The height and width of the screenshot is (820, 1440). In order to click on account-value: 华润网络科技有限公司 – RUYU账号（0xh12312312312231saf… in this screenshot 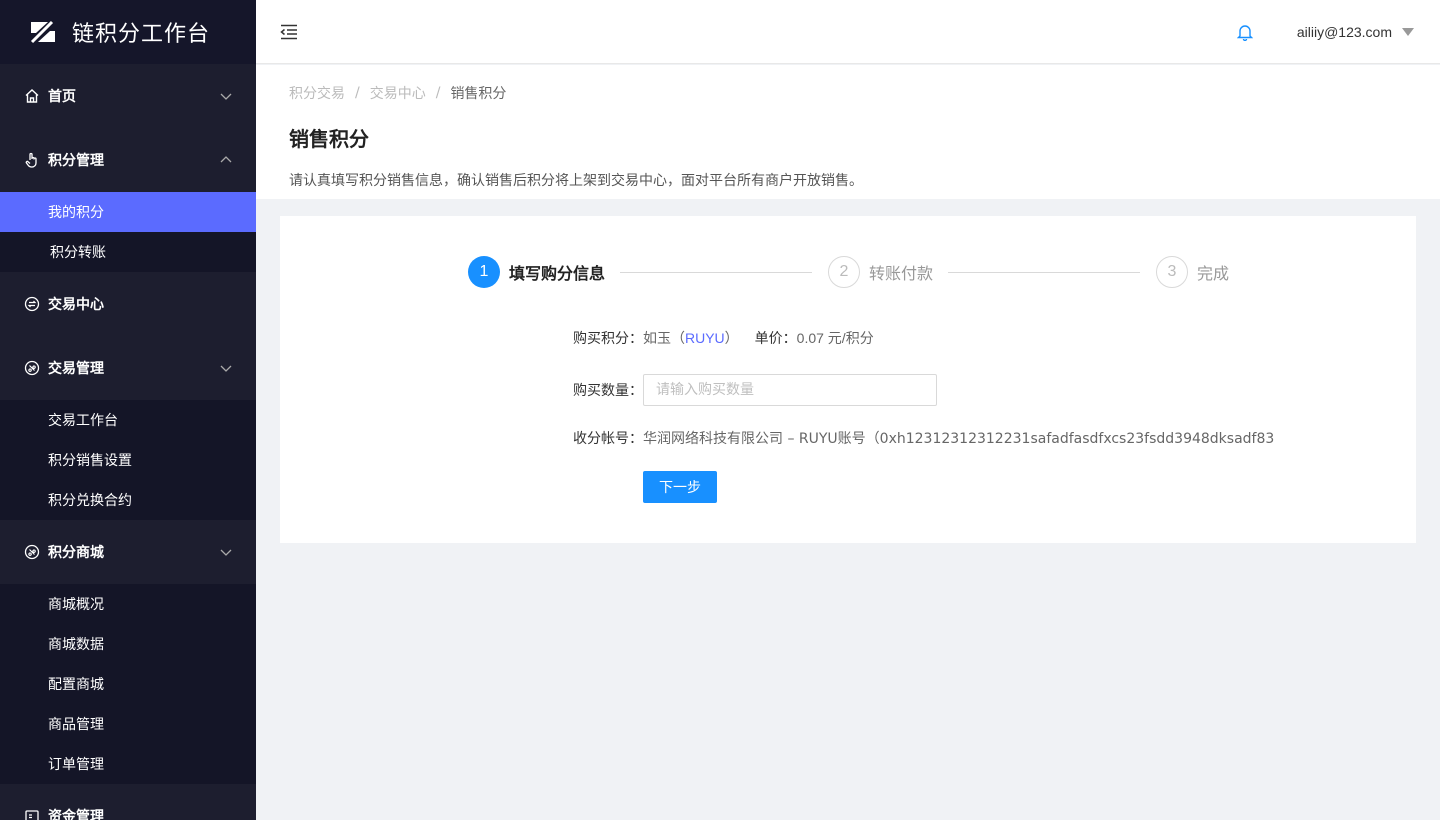, I will do `click(959, 439)`.